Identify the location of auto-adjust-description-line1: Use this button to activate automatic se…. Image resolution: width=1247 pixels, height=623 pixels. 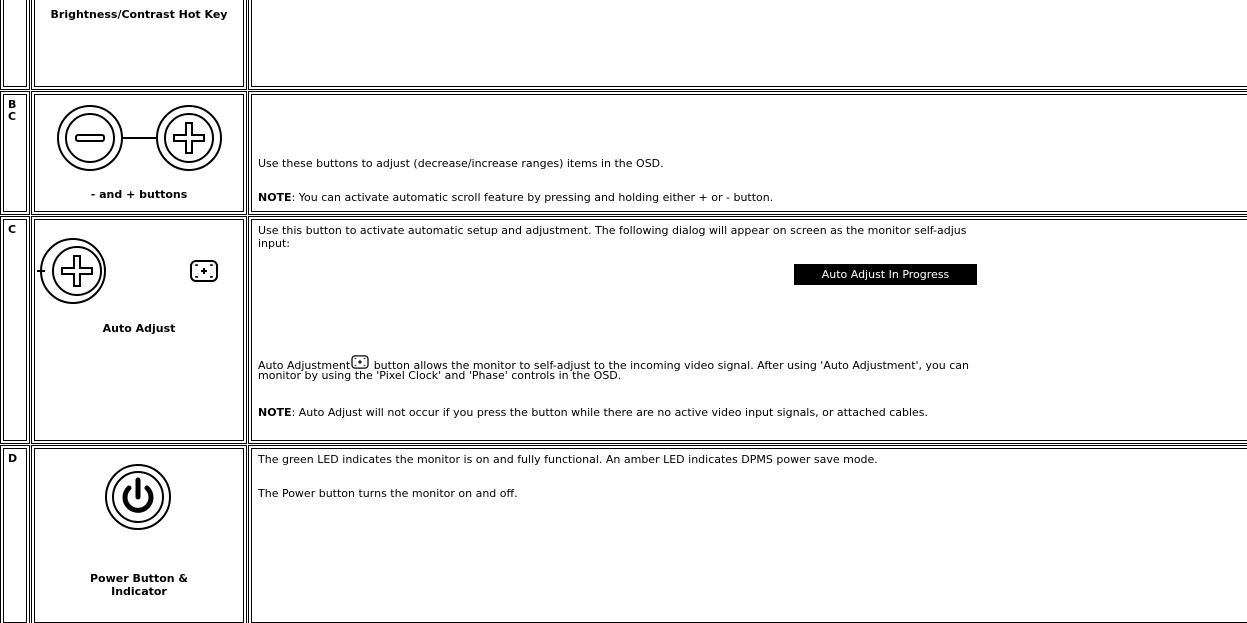
(612, 230).